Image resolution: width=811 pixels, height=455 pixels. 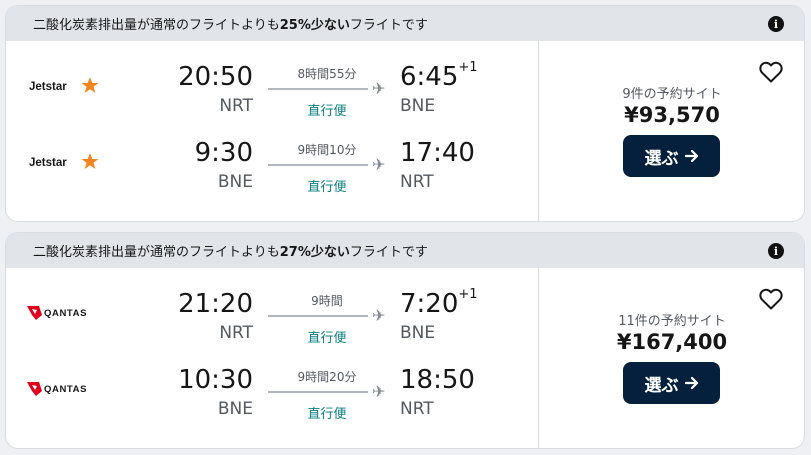 What do you see at coordinates (429, 304) in the screenshot?
I see `arrival-time-value: 7:20` at bounding box center [429, 304].